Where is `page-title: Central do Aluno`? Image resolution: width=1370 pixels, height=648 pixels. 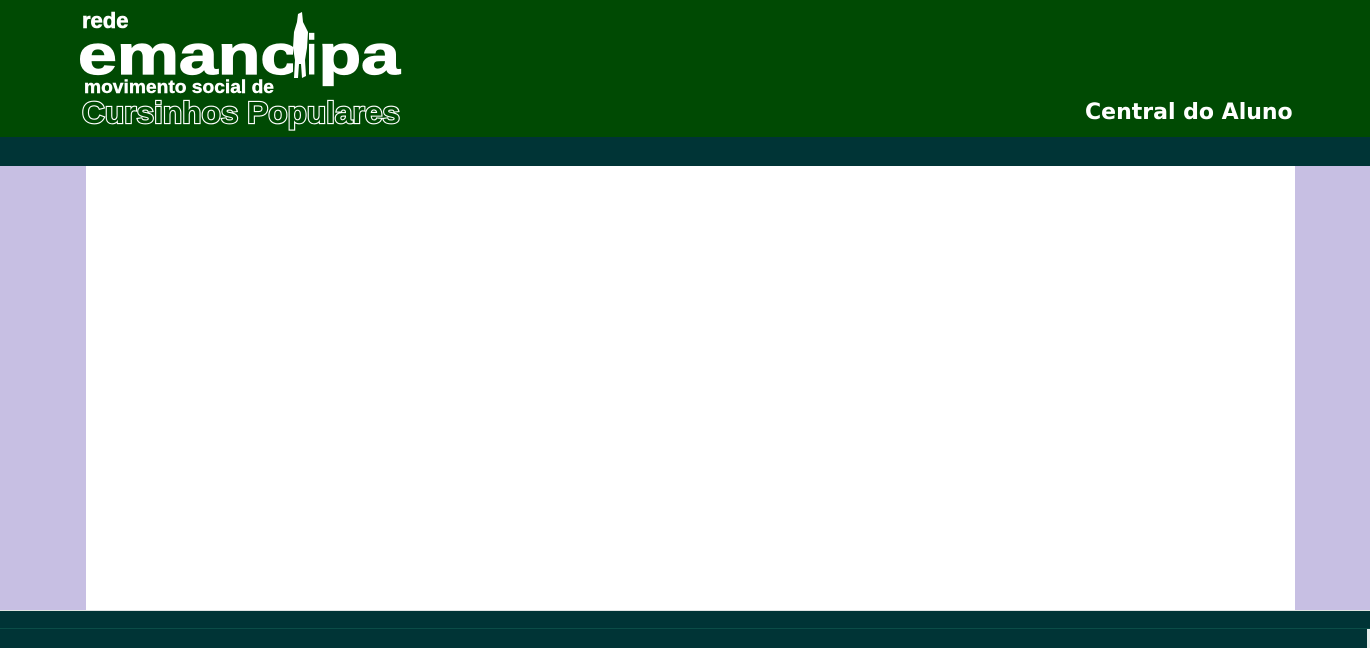
page-title: Central do Aluno is located at coordinates (1189, 112).